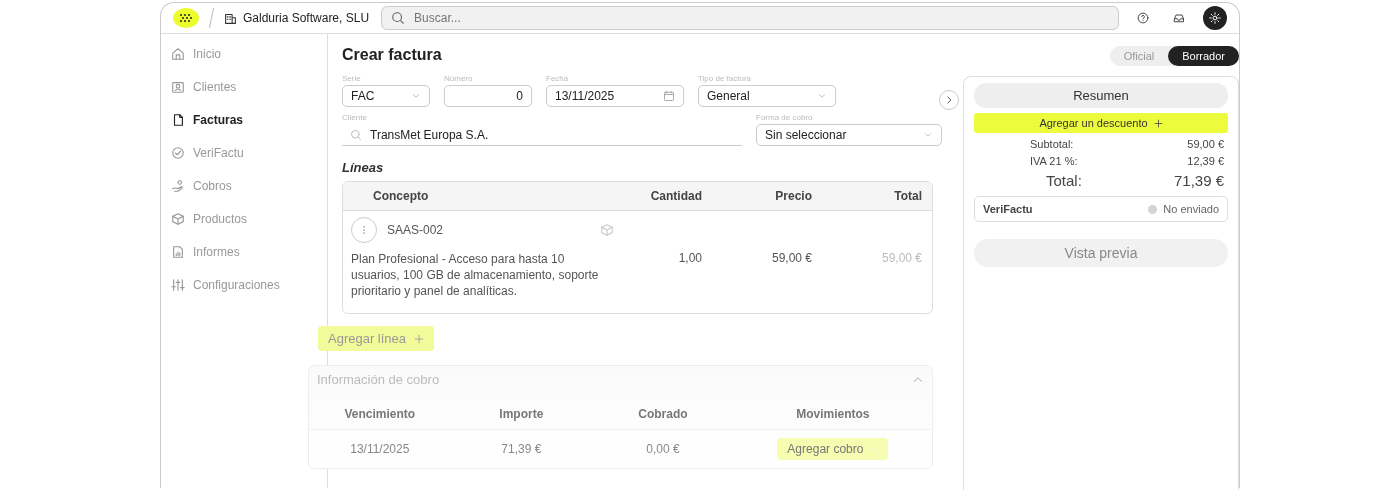 The image size is (1400, 490). What do you see at coordinates (178, 54) in the screenshot?
I see `home-icon` at bounding box center [178, 54].